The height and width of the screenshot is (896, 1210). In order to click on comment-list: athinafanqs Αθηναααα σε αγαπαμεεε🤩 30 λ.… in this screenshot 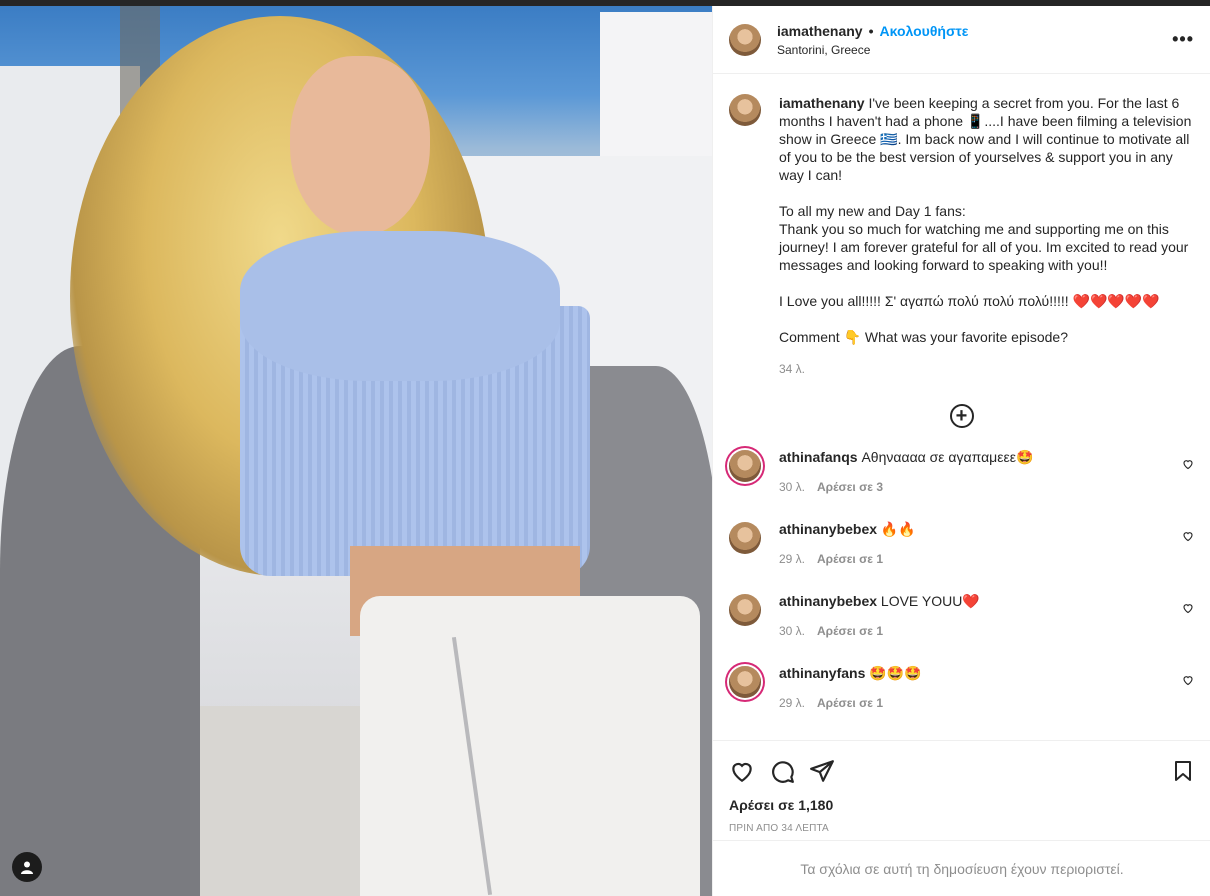, I will do `click(961, 592)`.